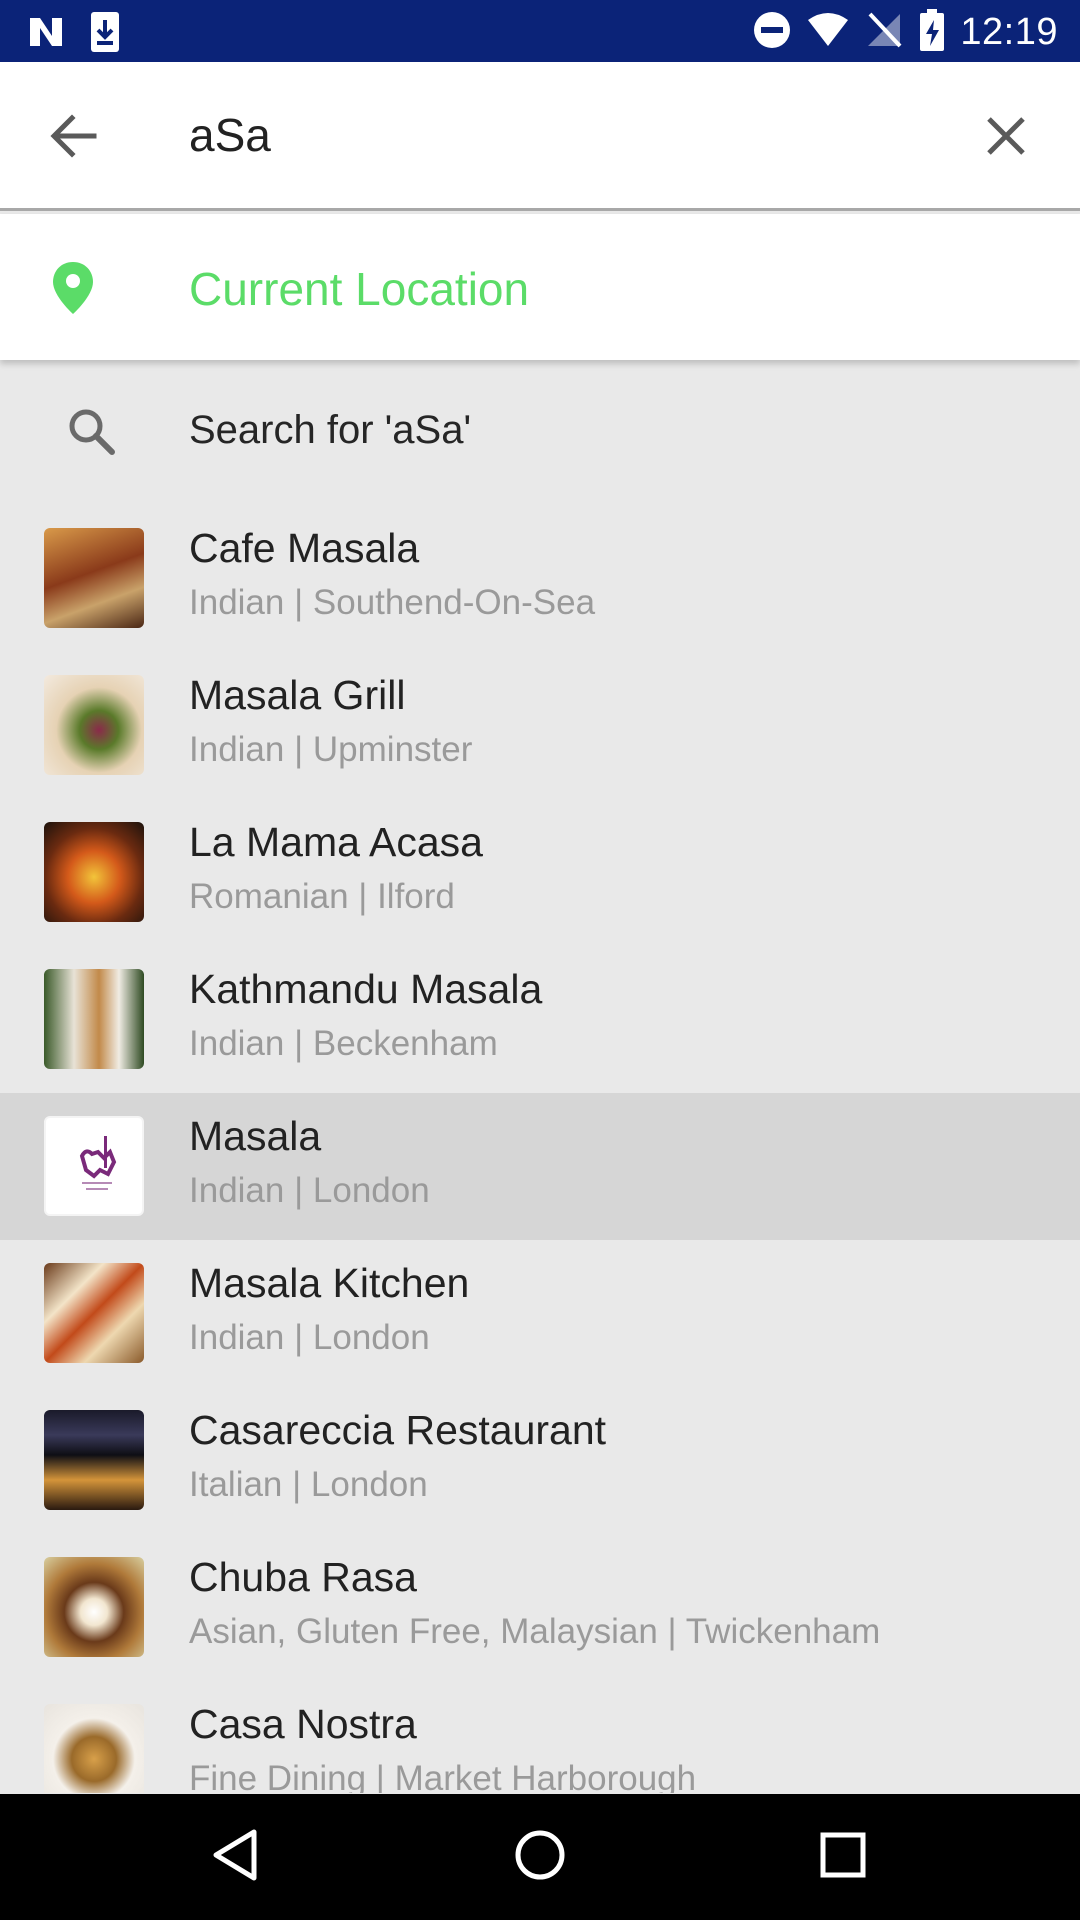  What do you see at coordinates (73, 290) in the screenshot?
I see `location-pin-icon` at bounding box center [73, 290].